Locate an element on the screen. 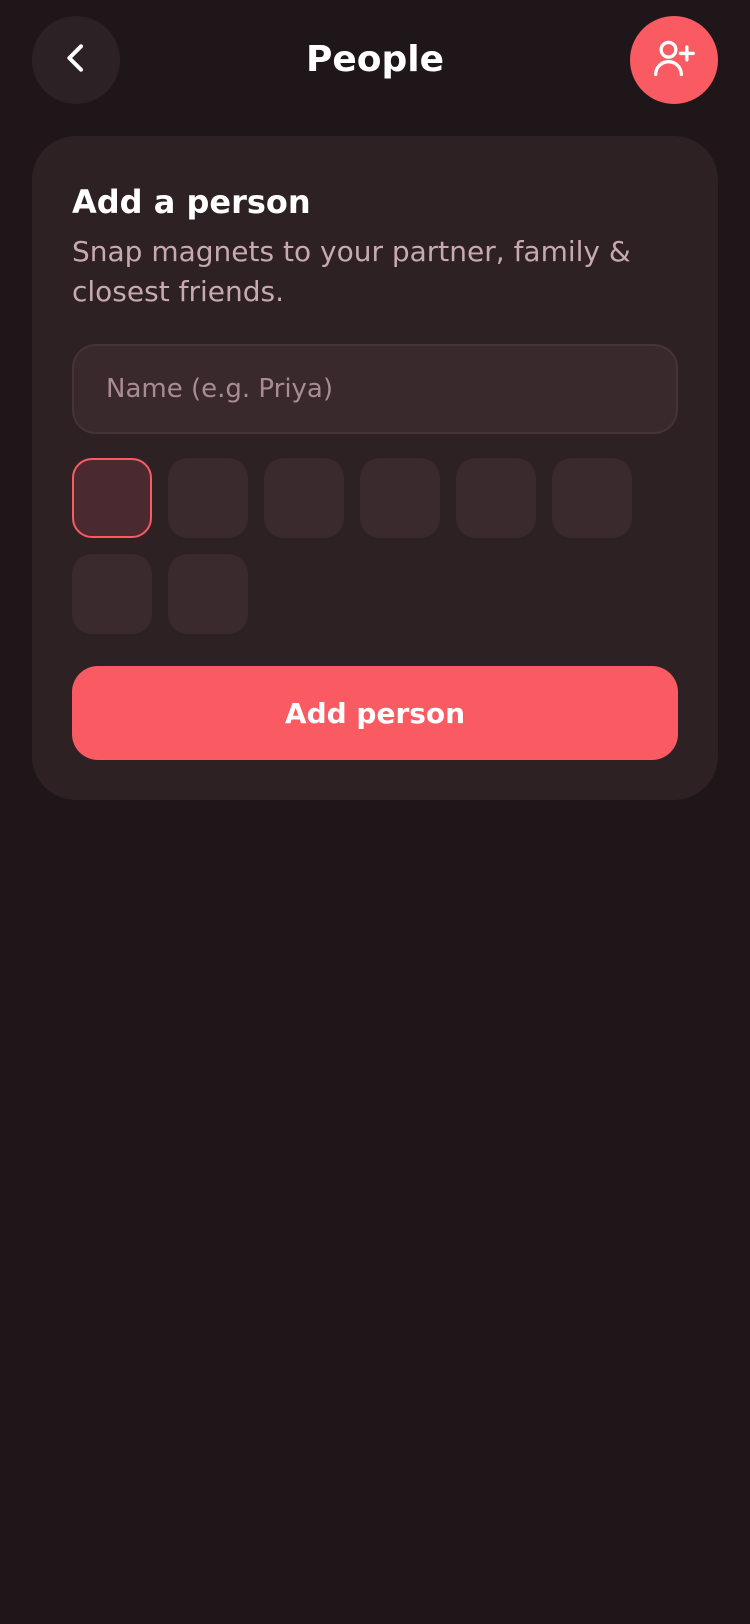  card-title: Add a person is located at coordinates (191, 202).